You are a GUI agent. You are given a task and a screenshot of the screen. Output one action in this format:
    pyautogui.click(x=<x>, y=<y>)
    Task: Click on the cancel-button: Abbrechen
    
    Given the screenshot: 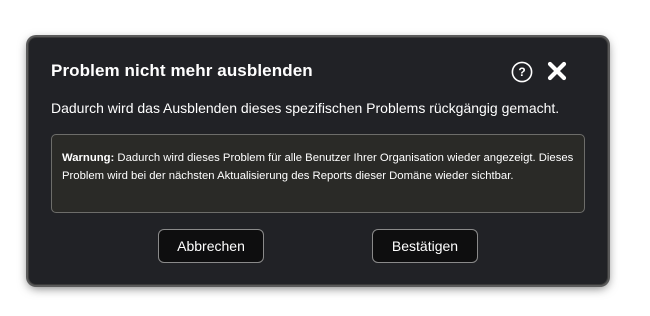 What is the action you would take?
    pyautogui.click(x=211, y=246)
    